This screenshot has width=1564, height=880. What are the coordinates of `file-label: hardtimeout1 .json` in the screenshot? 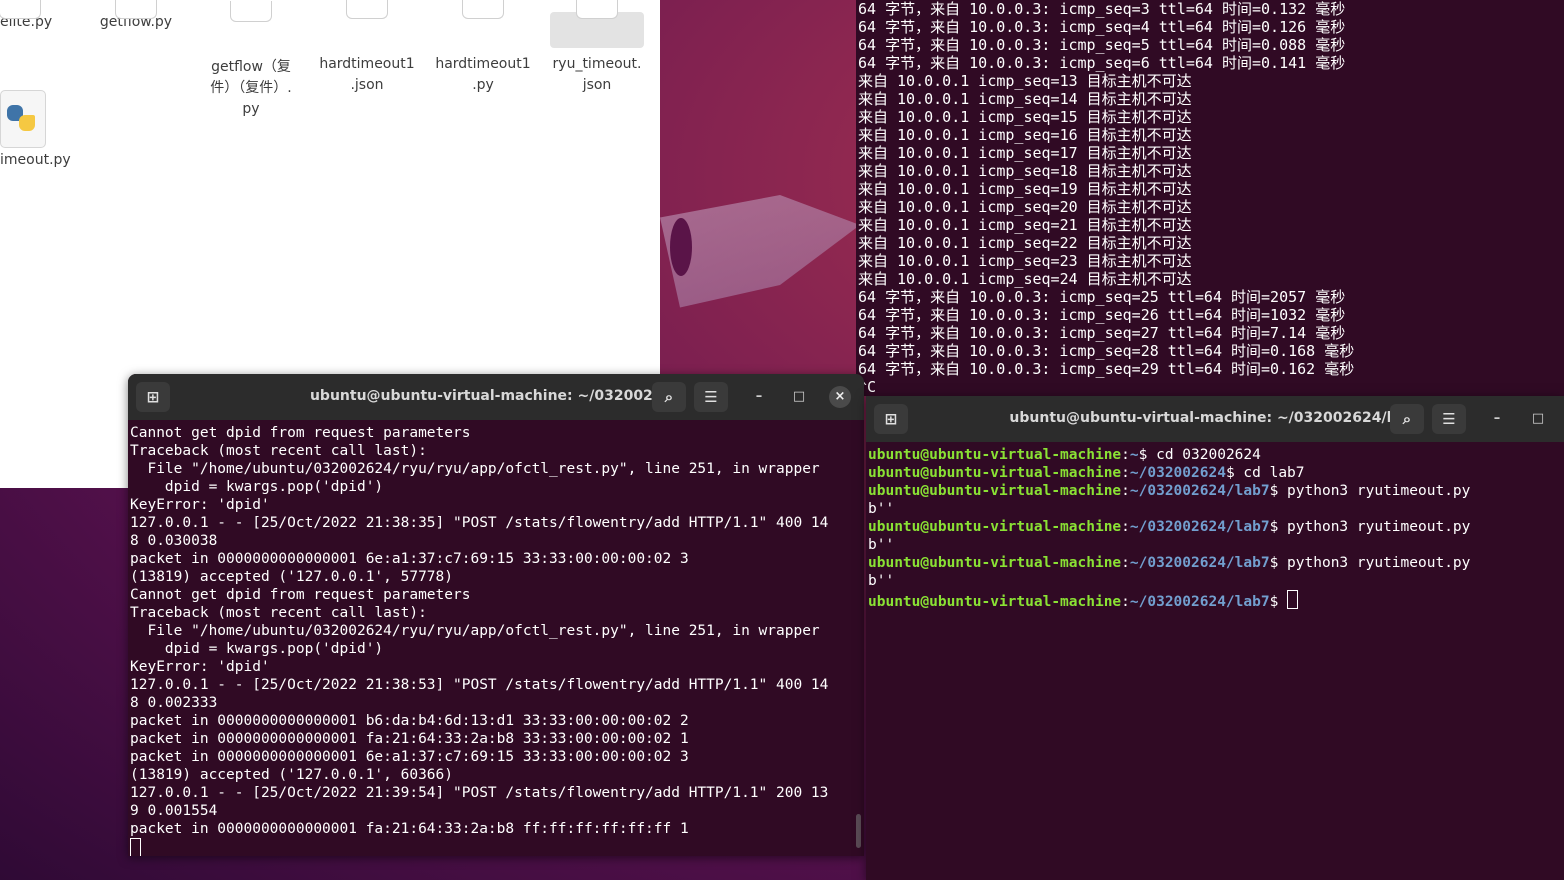 It's located at (367, 74).